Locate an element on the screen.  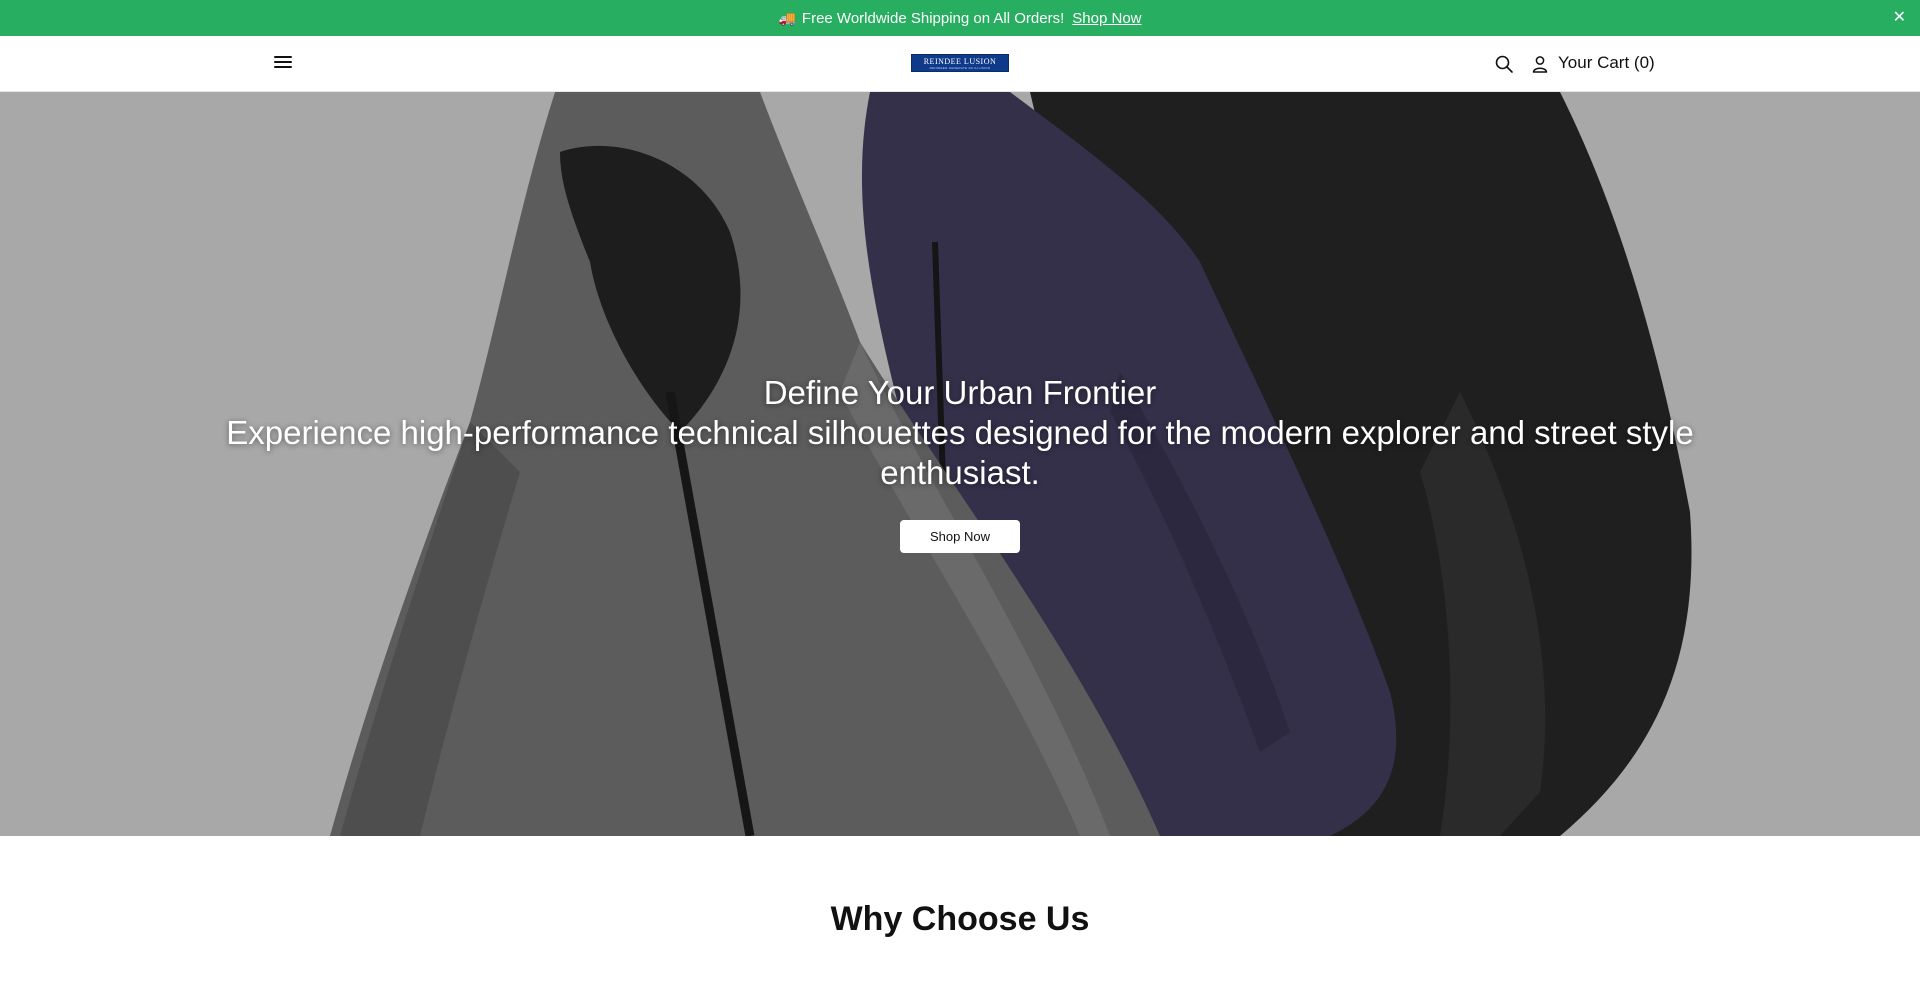
truck-icon: 🚚 is located at coordinates (787, 17).